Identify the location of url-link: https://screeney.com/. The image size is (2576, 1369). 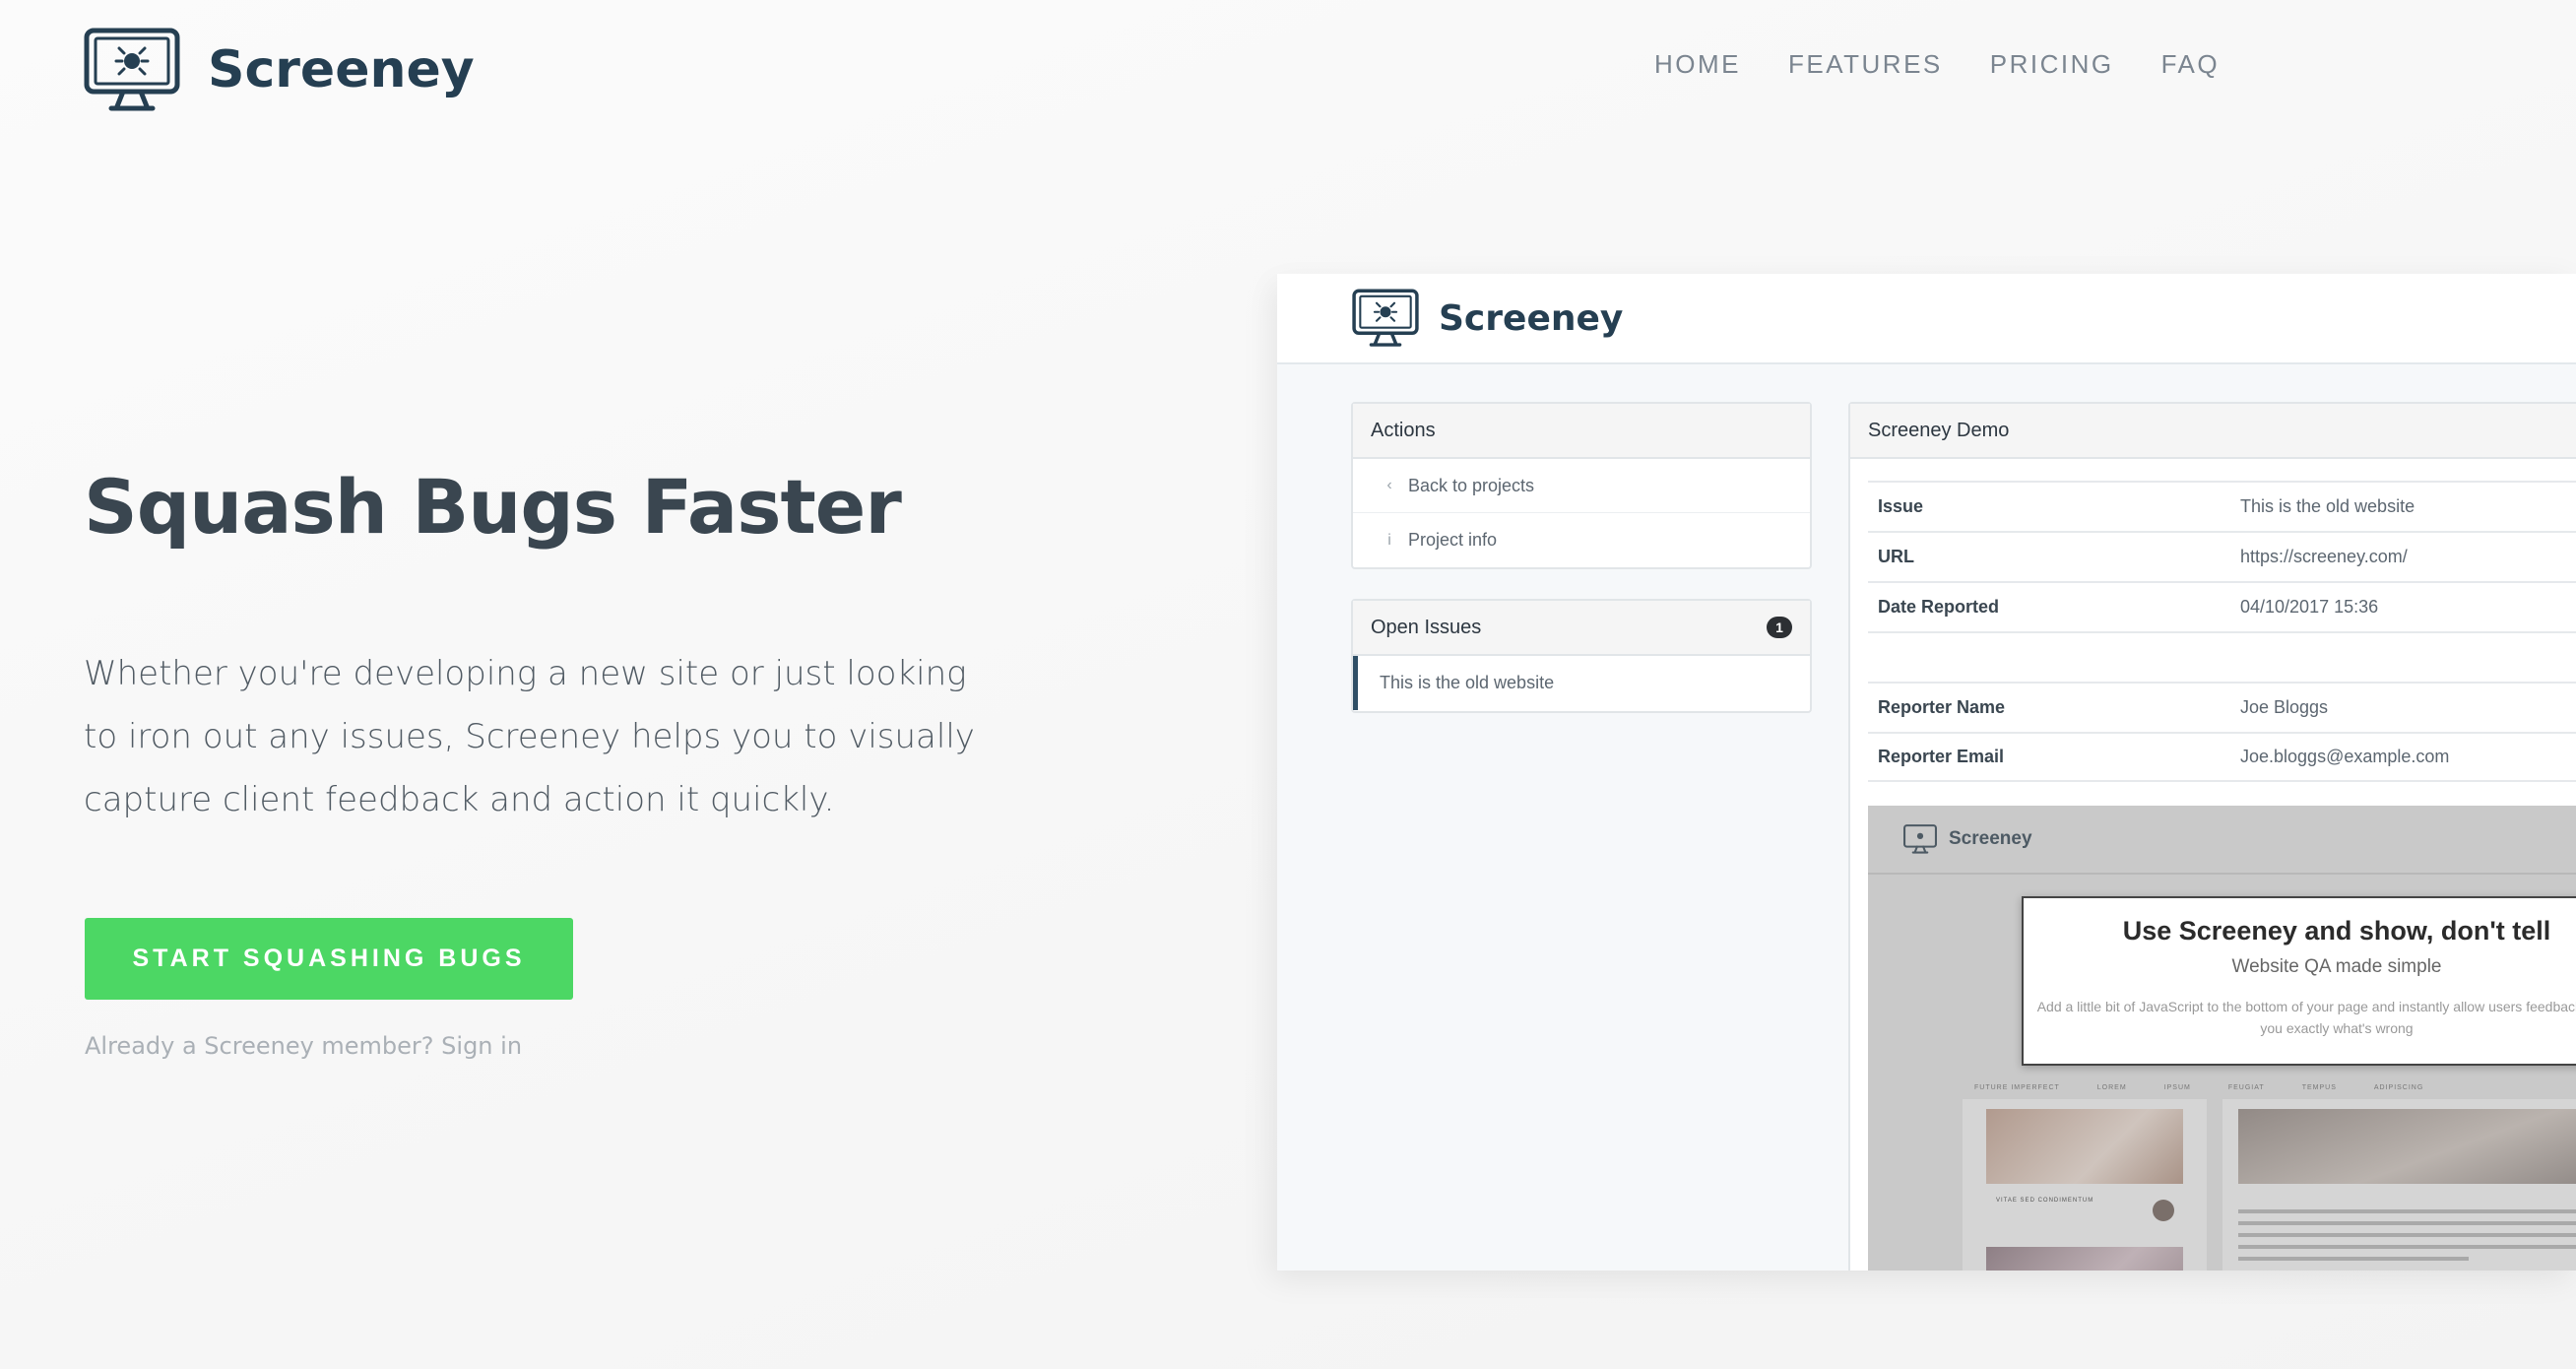
(2324, 557).